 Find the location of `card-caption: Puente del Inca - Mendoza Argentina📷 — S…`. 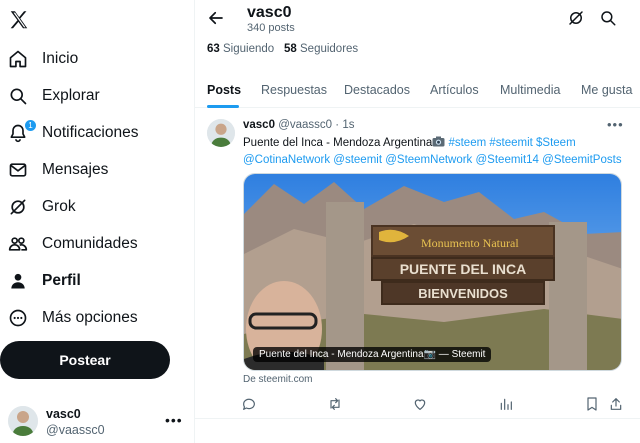

card-caption: Puente del Inca - Mendoza Argentina📷 — S… is located at coordinates (372, 354).